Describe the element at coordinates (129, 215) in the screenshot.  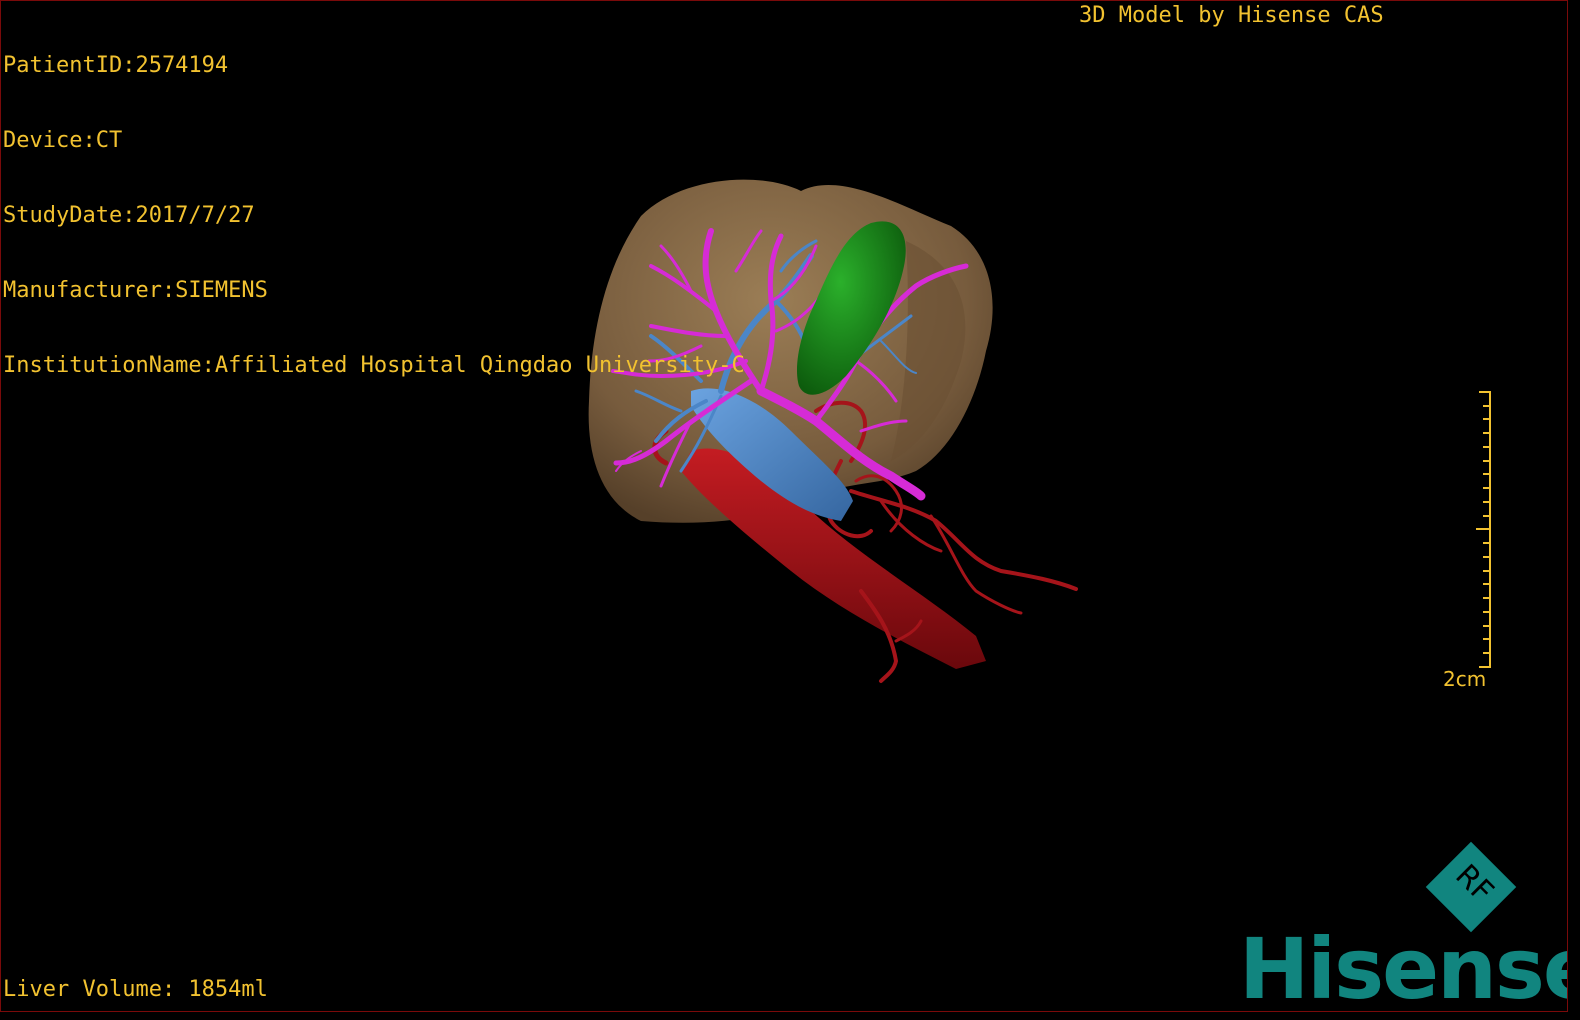
I see `study-date: StudyDate:2017/7/27` at that location.